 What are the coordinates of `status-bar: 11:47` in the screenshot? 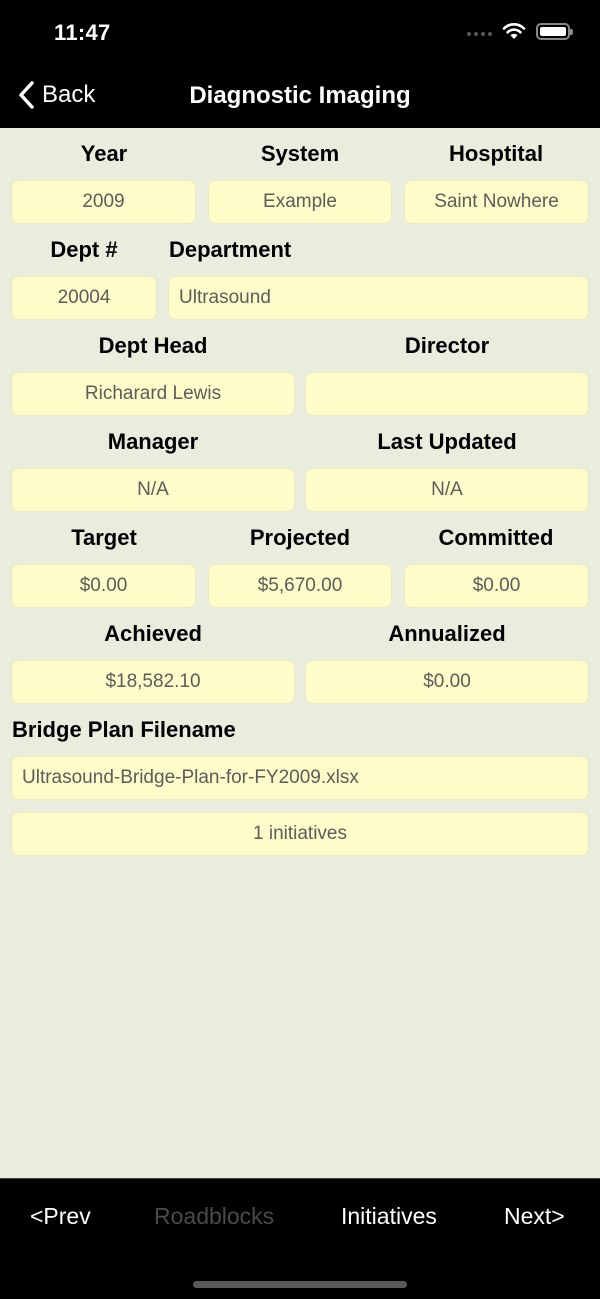 It's located at (300, 35).